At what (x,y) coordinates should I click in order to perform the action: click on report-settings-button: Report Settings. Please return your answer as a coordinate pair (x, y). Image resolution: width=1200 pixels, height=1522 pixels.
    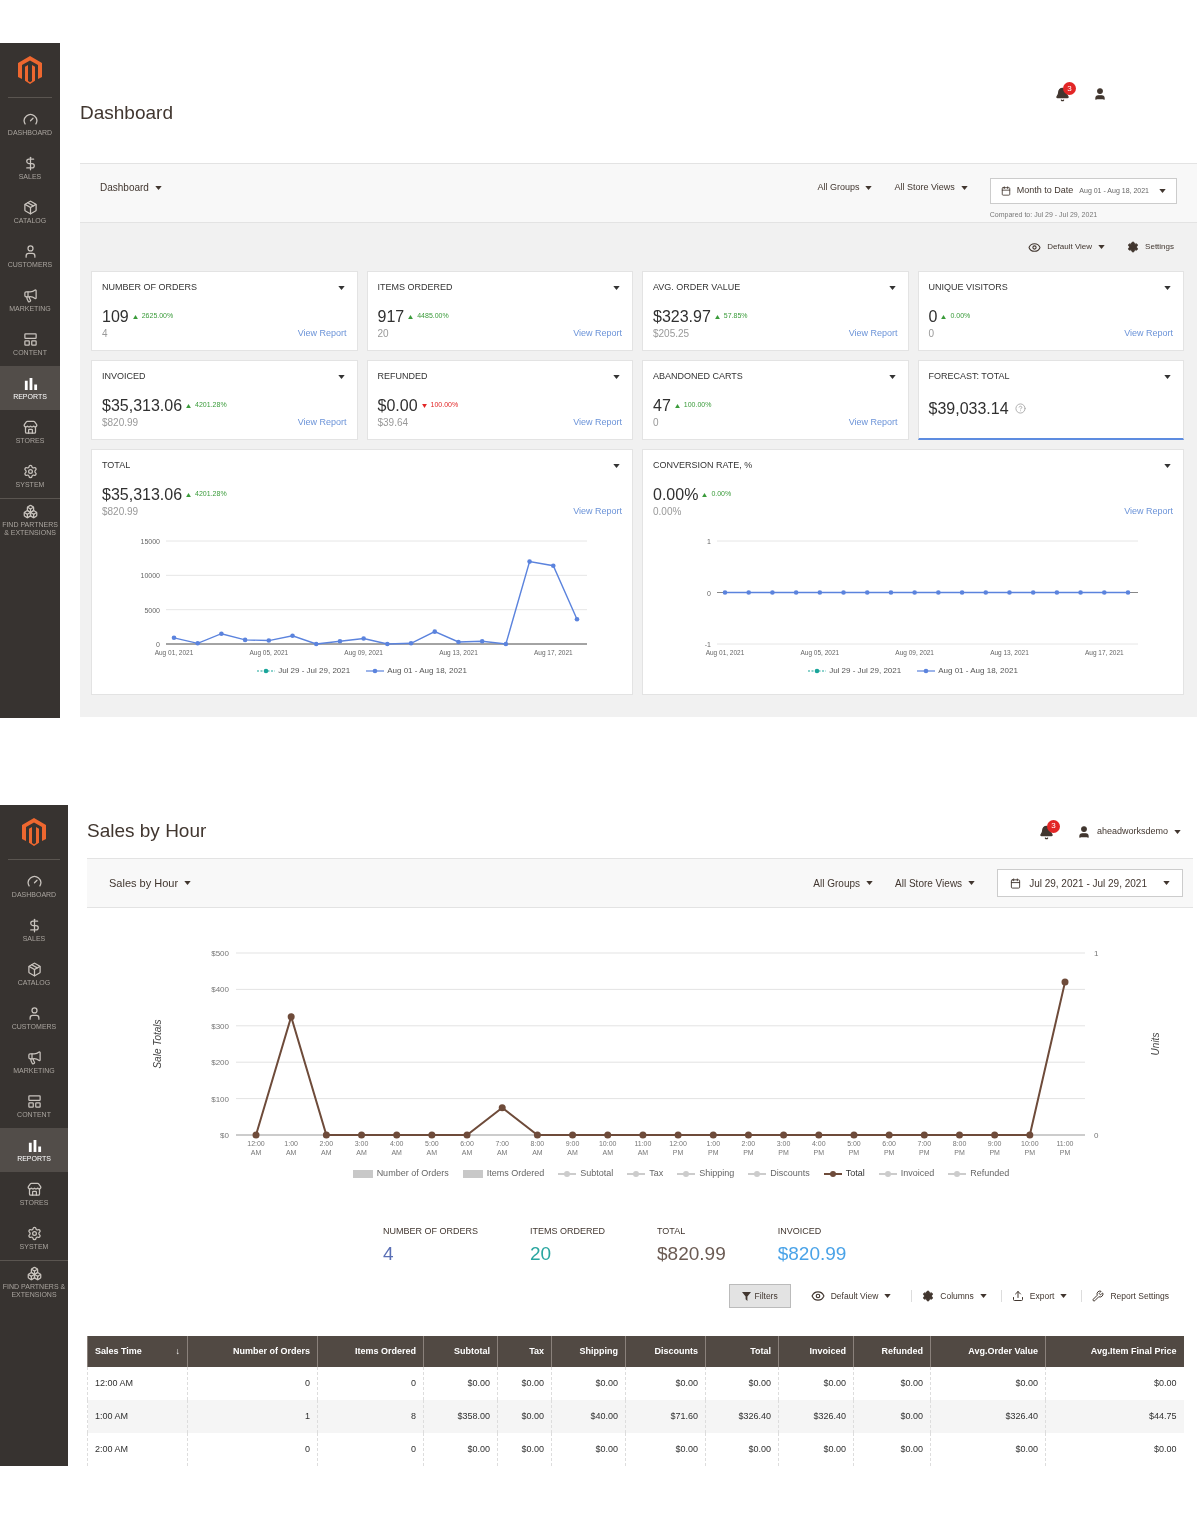
    Looking at the image, I should click on (1125, 1296).